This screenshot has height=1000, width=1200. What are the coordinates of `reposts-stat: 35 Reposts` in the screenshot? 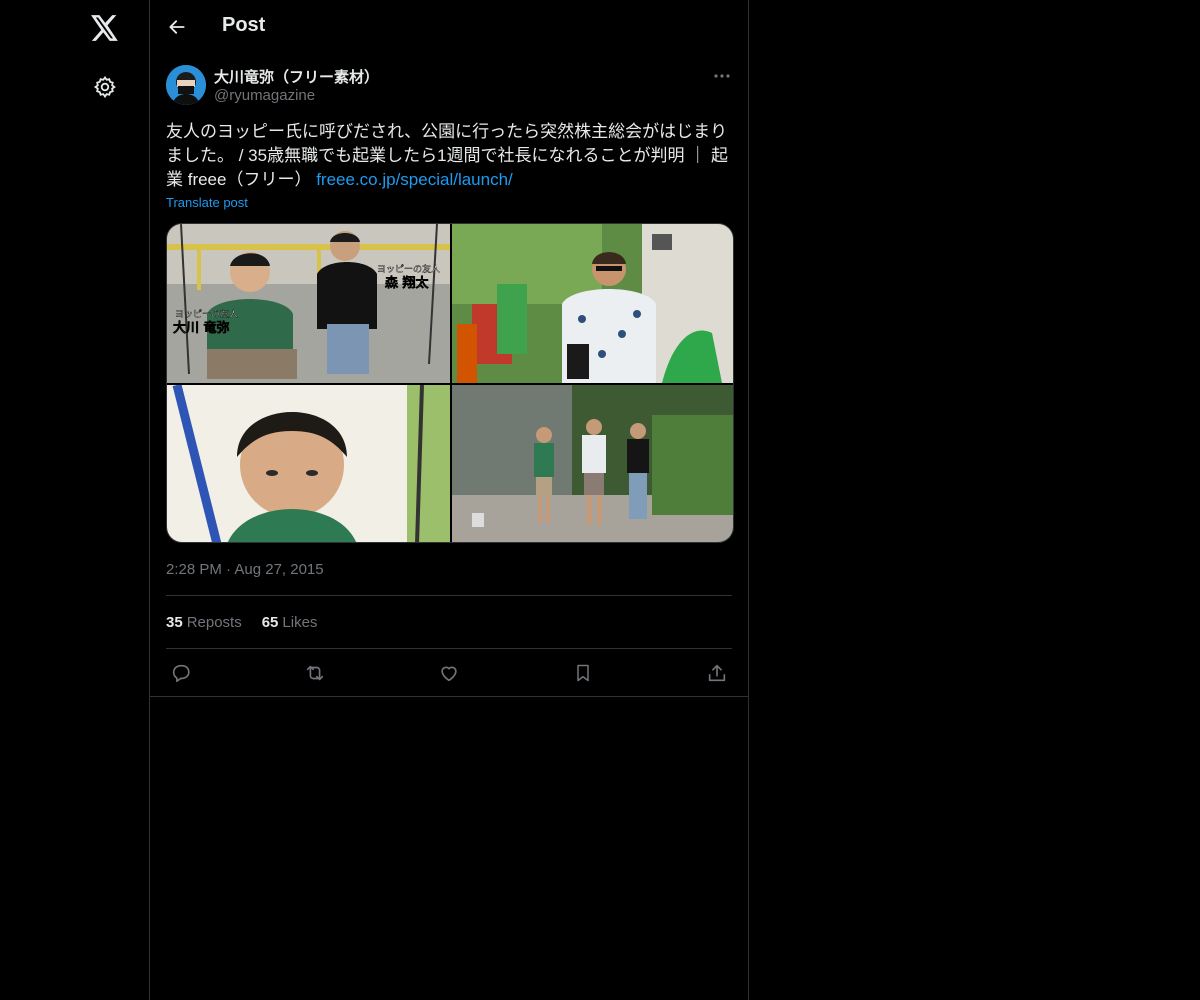 It's located at (204, 622).